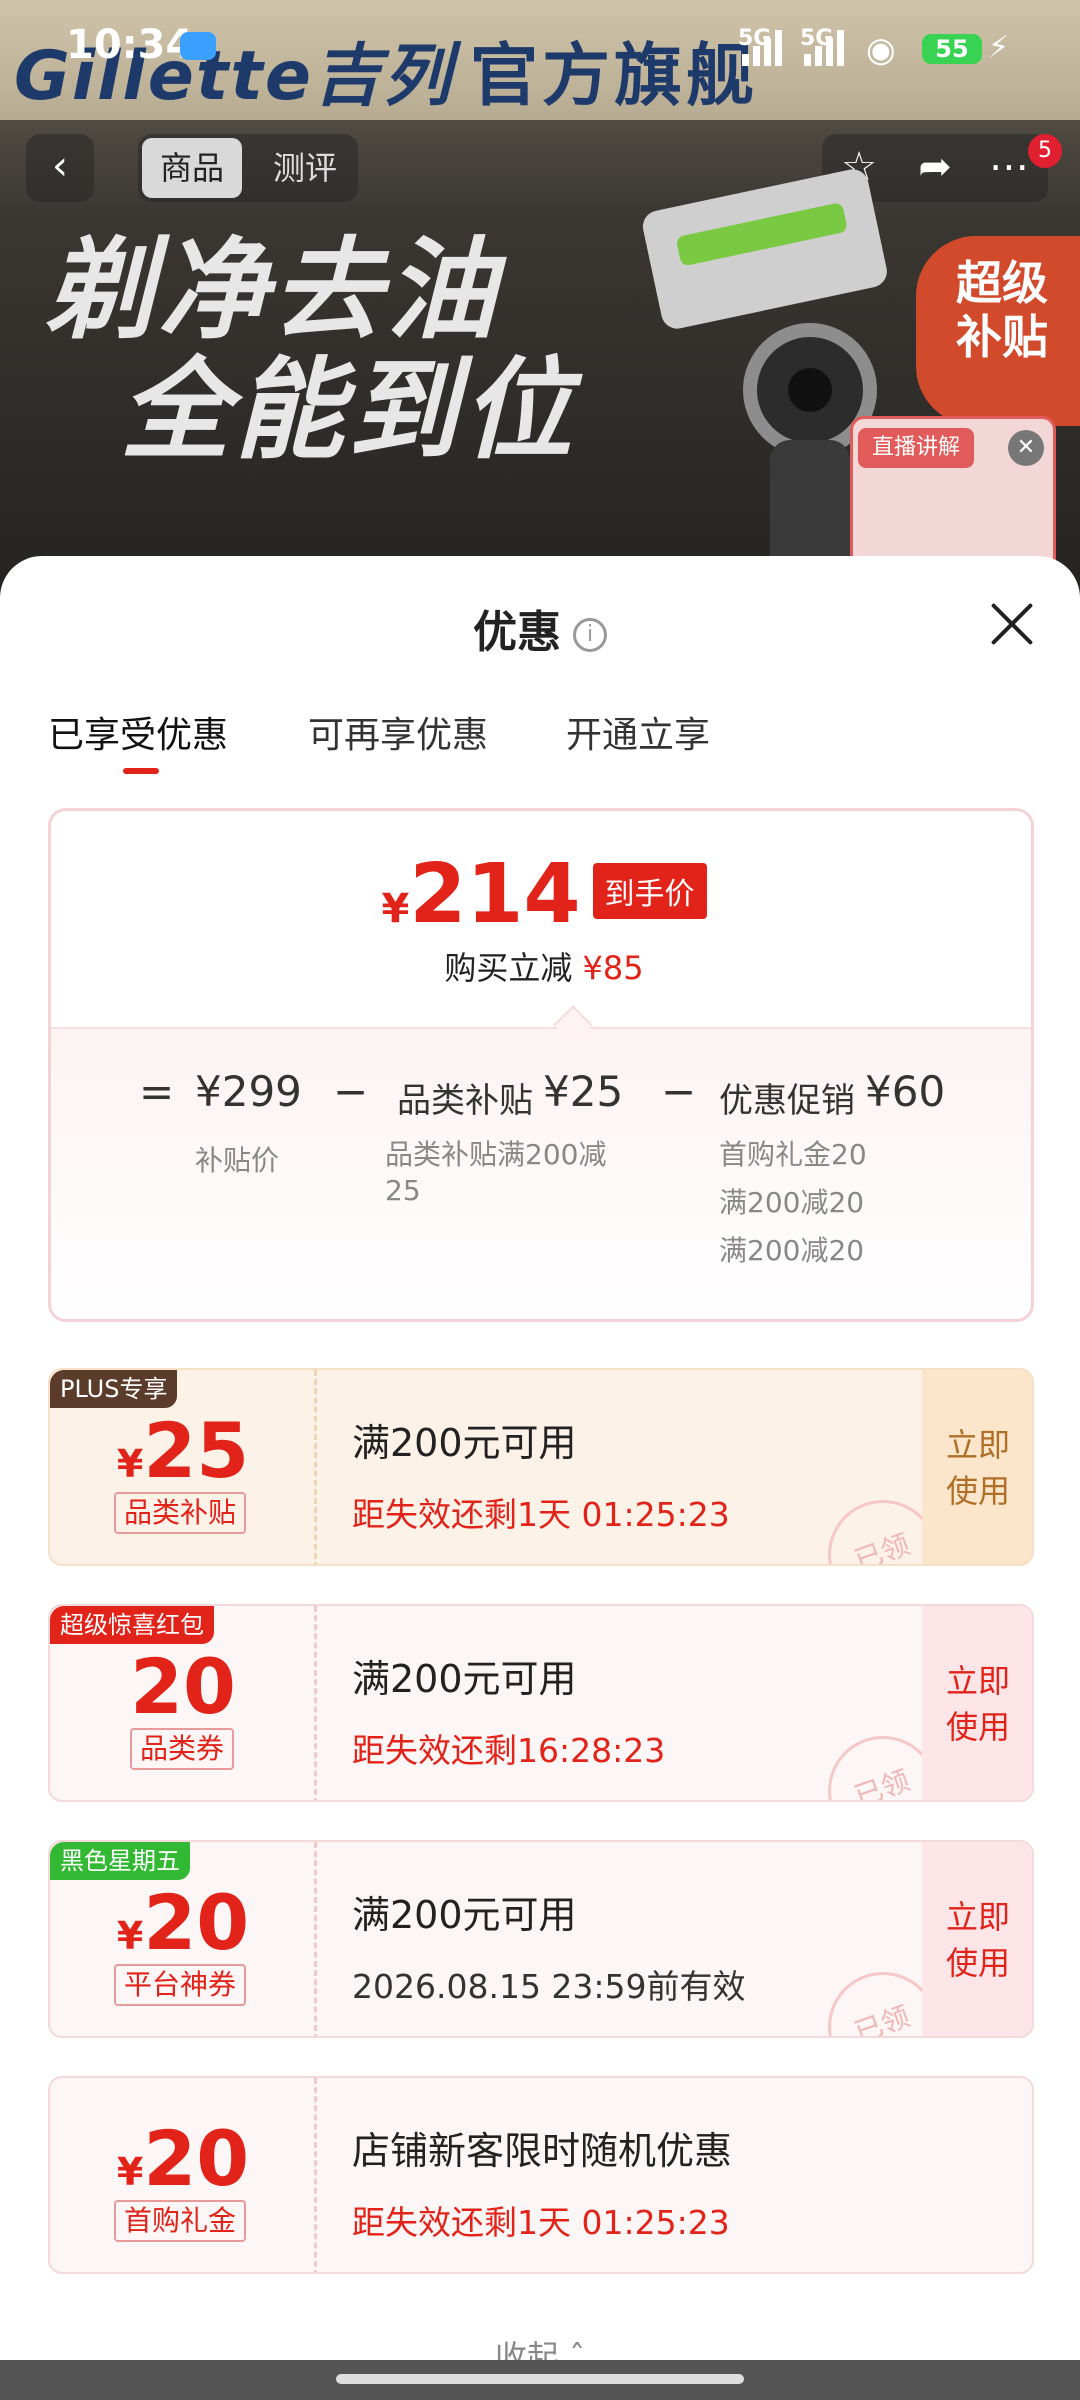 Image resolution: width=1080 pixels, height=2400 pixels. What do you see at coordinates (141, 771) in the screenshot?
I see `active-tab-indicator` at bounding box center [141, 771].